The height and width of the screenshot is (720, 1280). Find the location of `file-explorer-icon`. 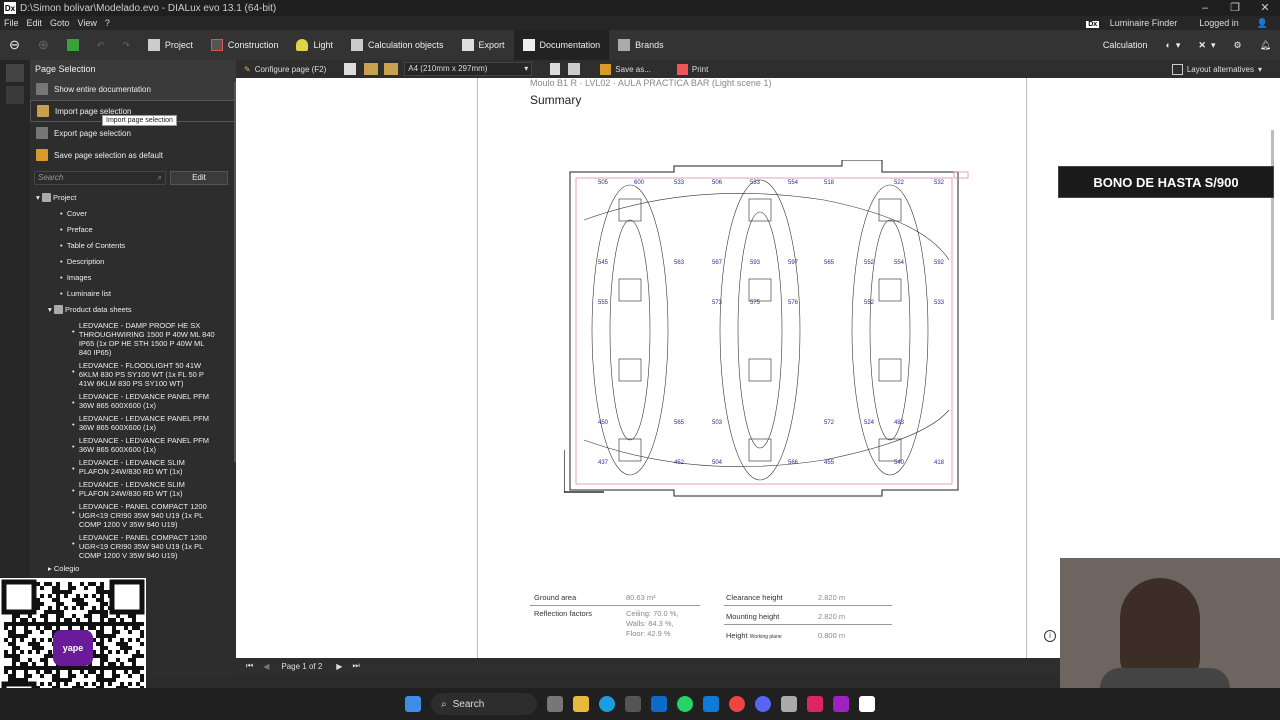

file-explorer-icon is located at coordinates (581, 704).